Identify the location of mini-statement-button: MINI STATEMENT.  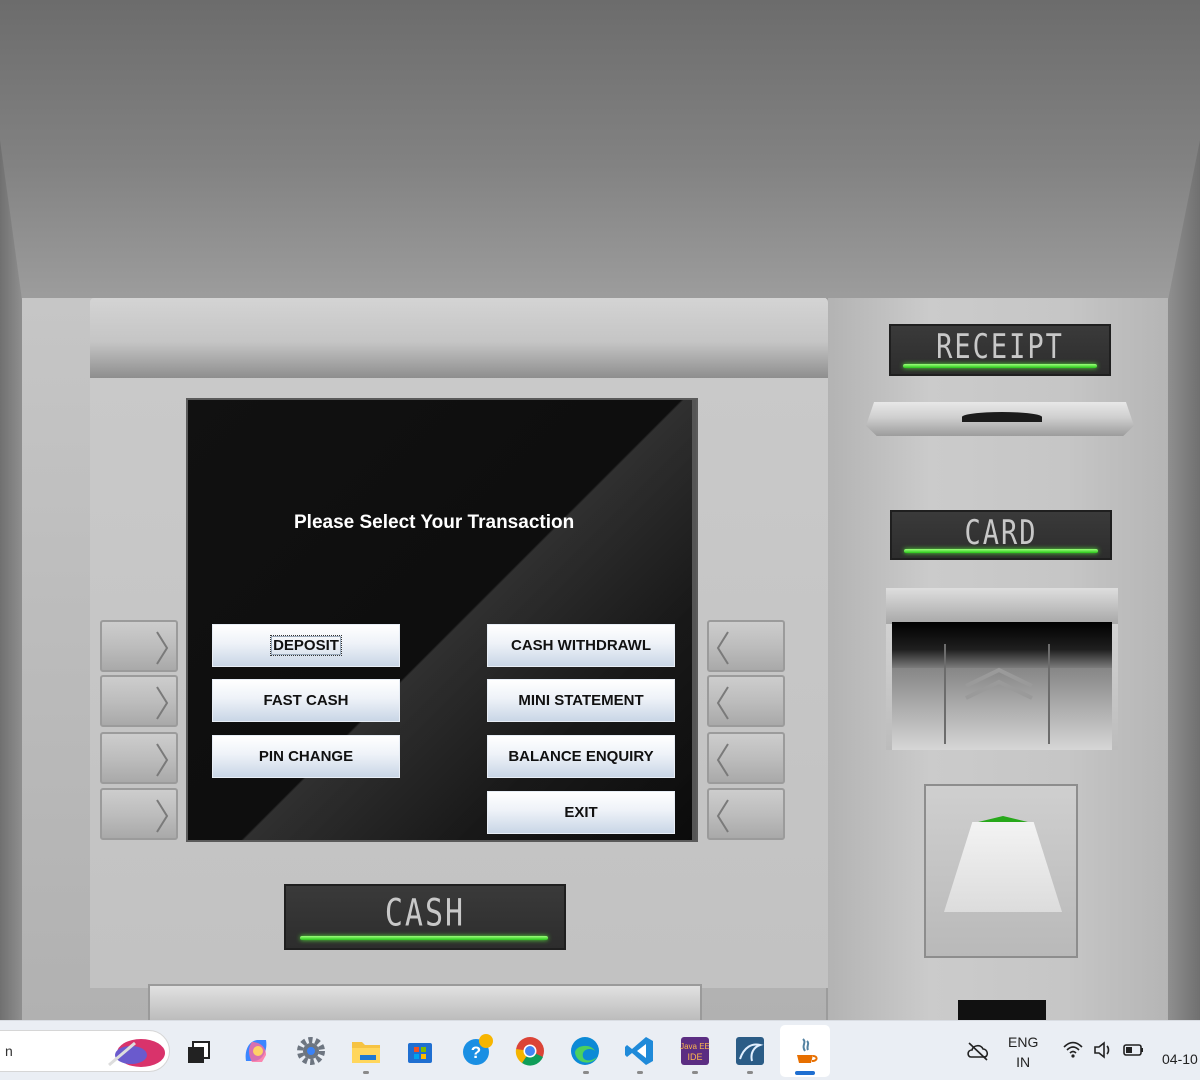
(581, 700).